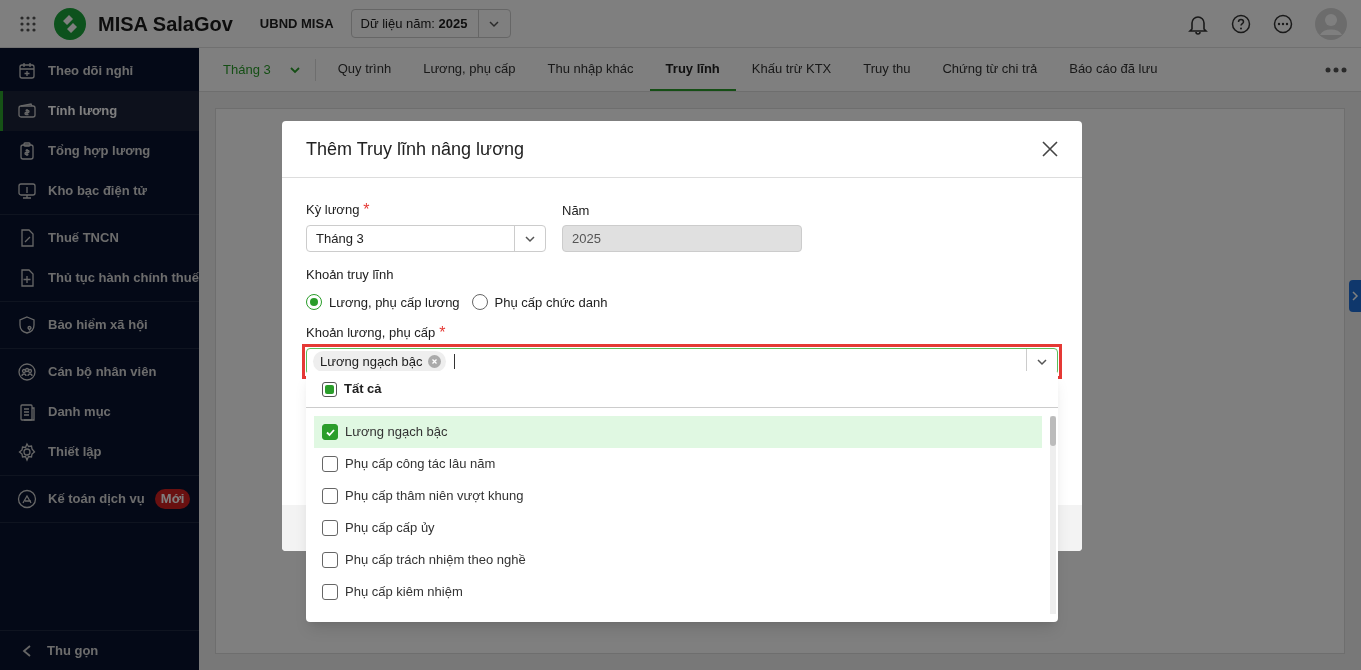 Image resolution: width=1361 pixels, height=670 pixels. I want to click on circle-logo-icon, so click(27, 499).